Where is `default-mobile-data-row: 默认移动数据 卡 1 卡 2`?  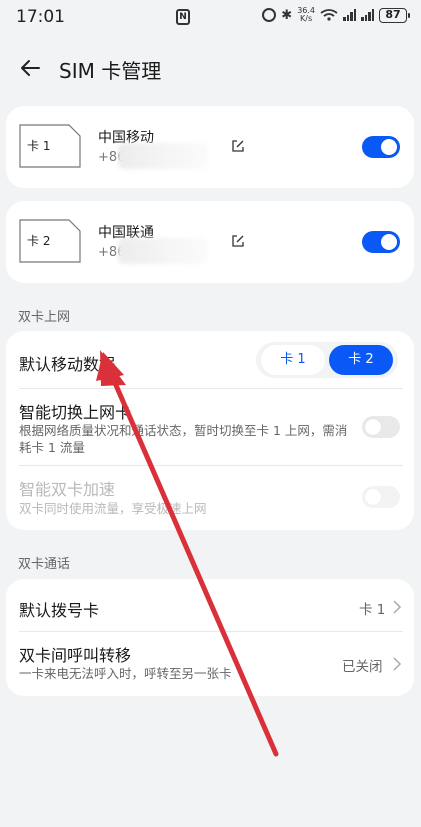
default-mobile-data-row: 默认移动数据 卡 1 卡 2 is located at coordinates (210, 359).